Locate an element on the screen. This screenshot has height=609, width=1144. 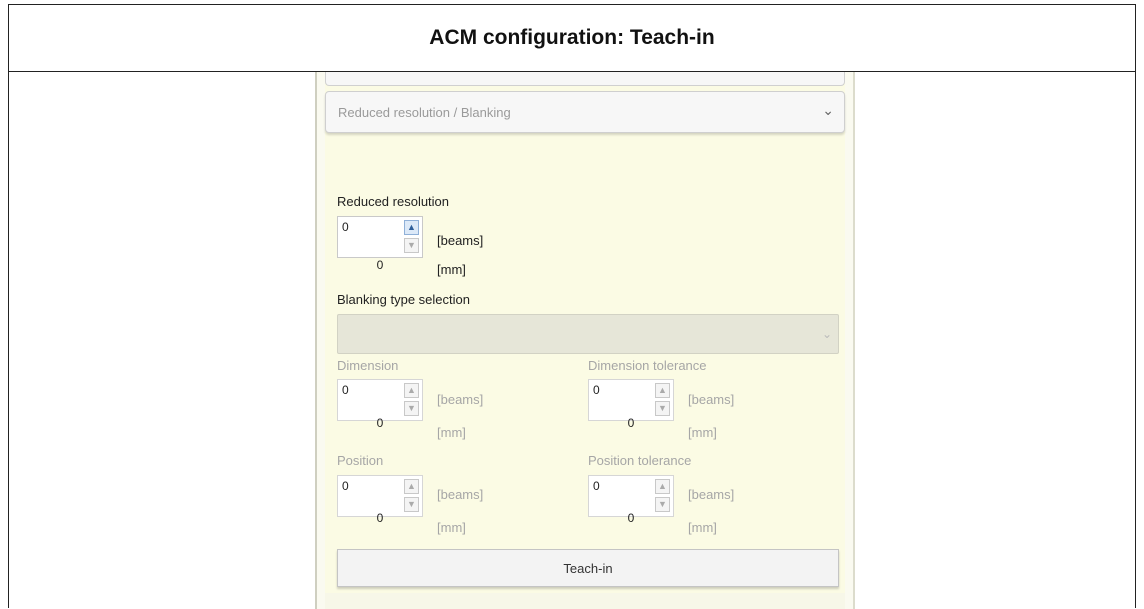
blanking-type-label: Blanking type selection is located at coordinates (403, 299).